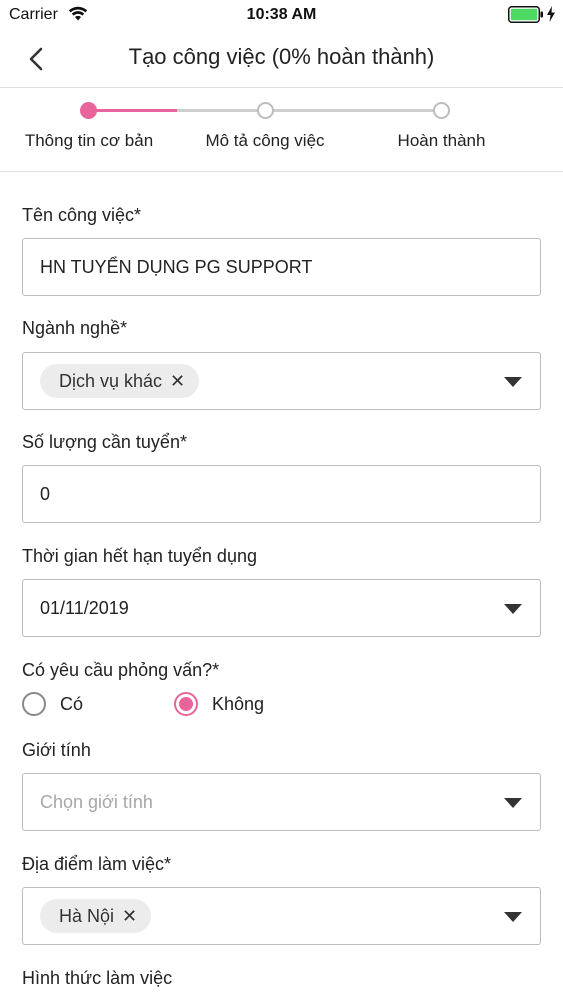  Describe the element at coordinates (309, 110) in the screenshot. I see `step-connector` at that location.